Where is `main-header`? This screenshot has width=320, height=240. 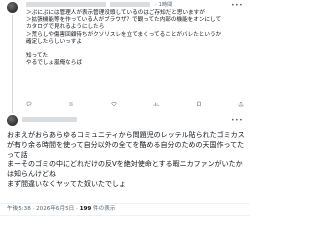 main-header is located at coordinates (50, 120).